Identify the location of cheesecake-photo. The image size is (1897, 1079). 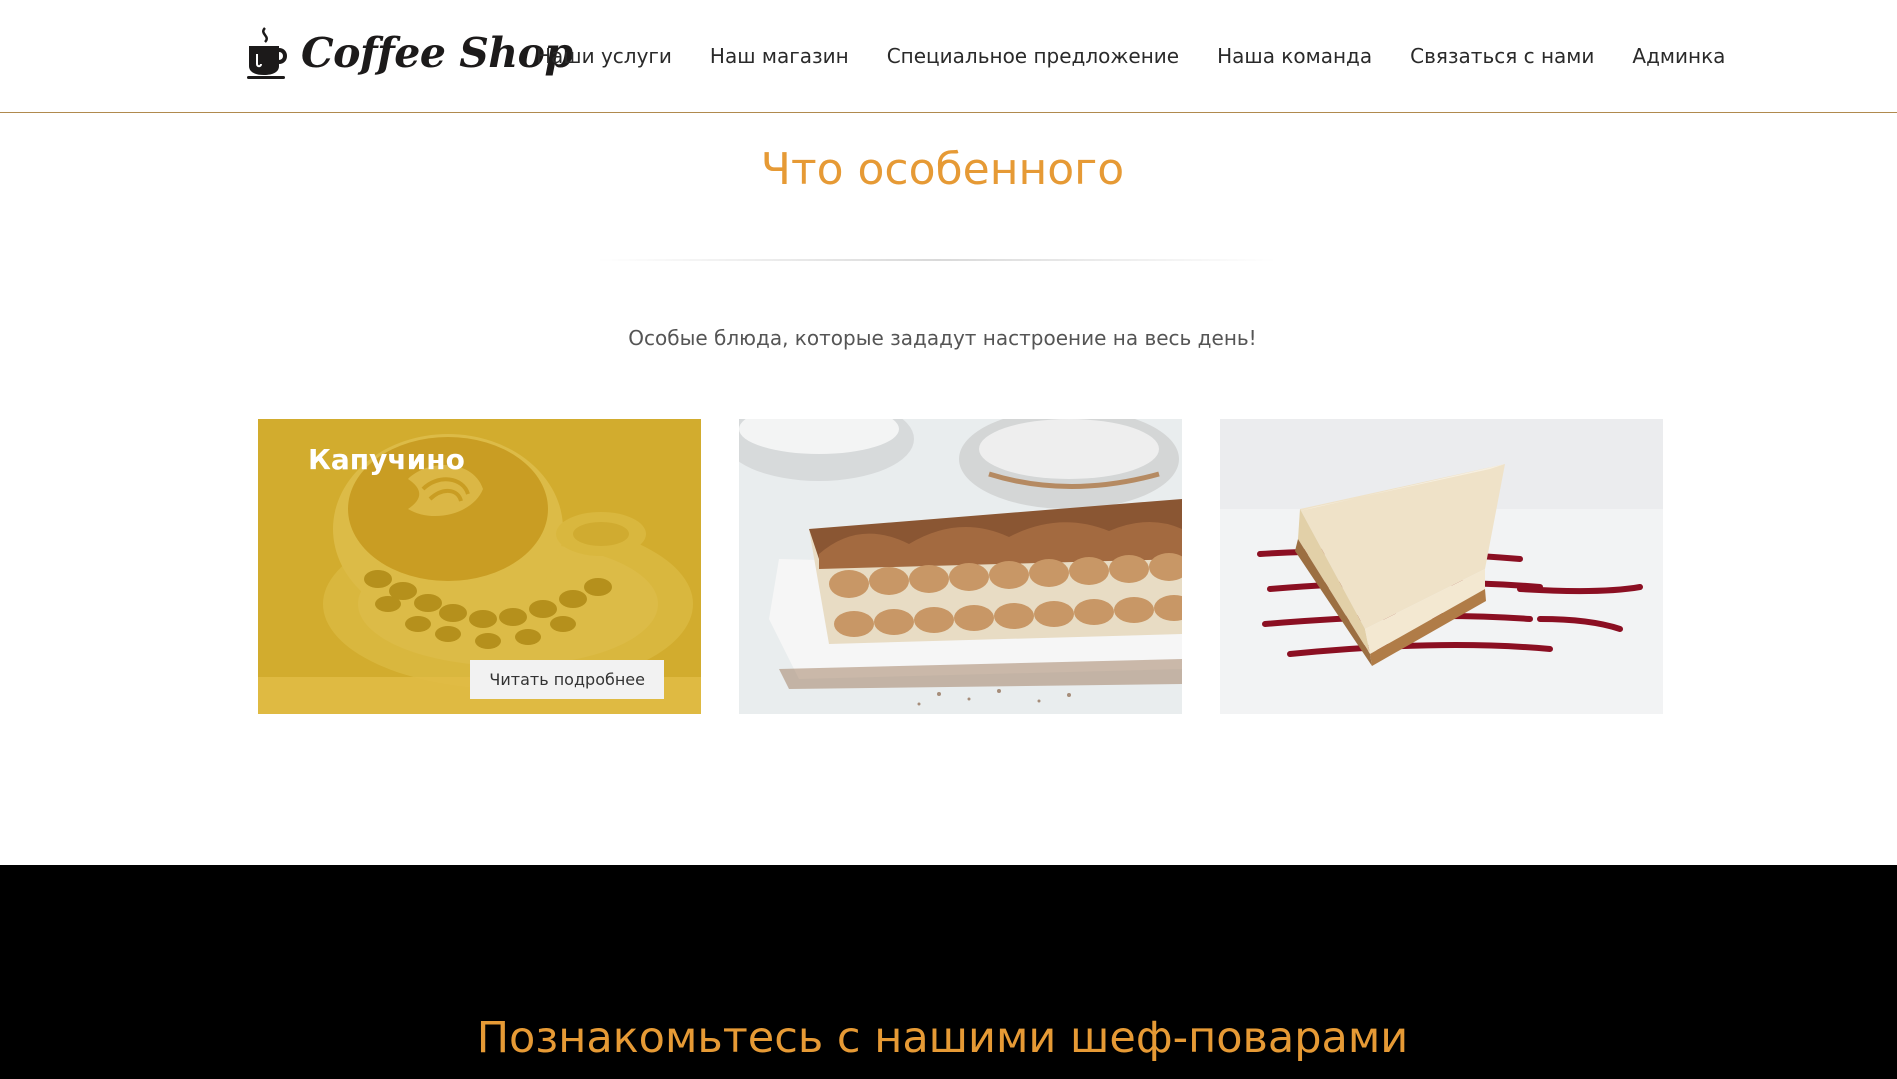
(1441, 566).